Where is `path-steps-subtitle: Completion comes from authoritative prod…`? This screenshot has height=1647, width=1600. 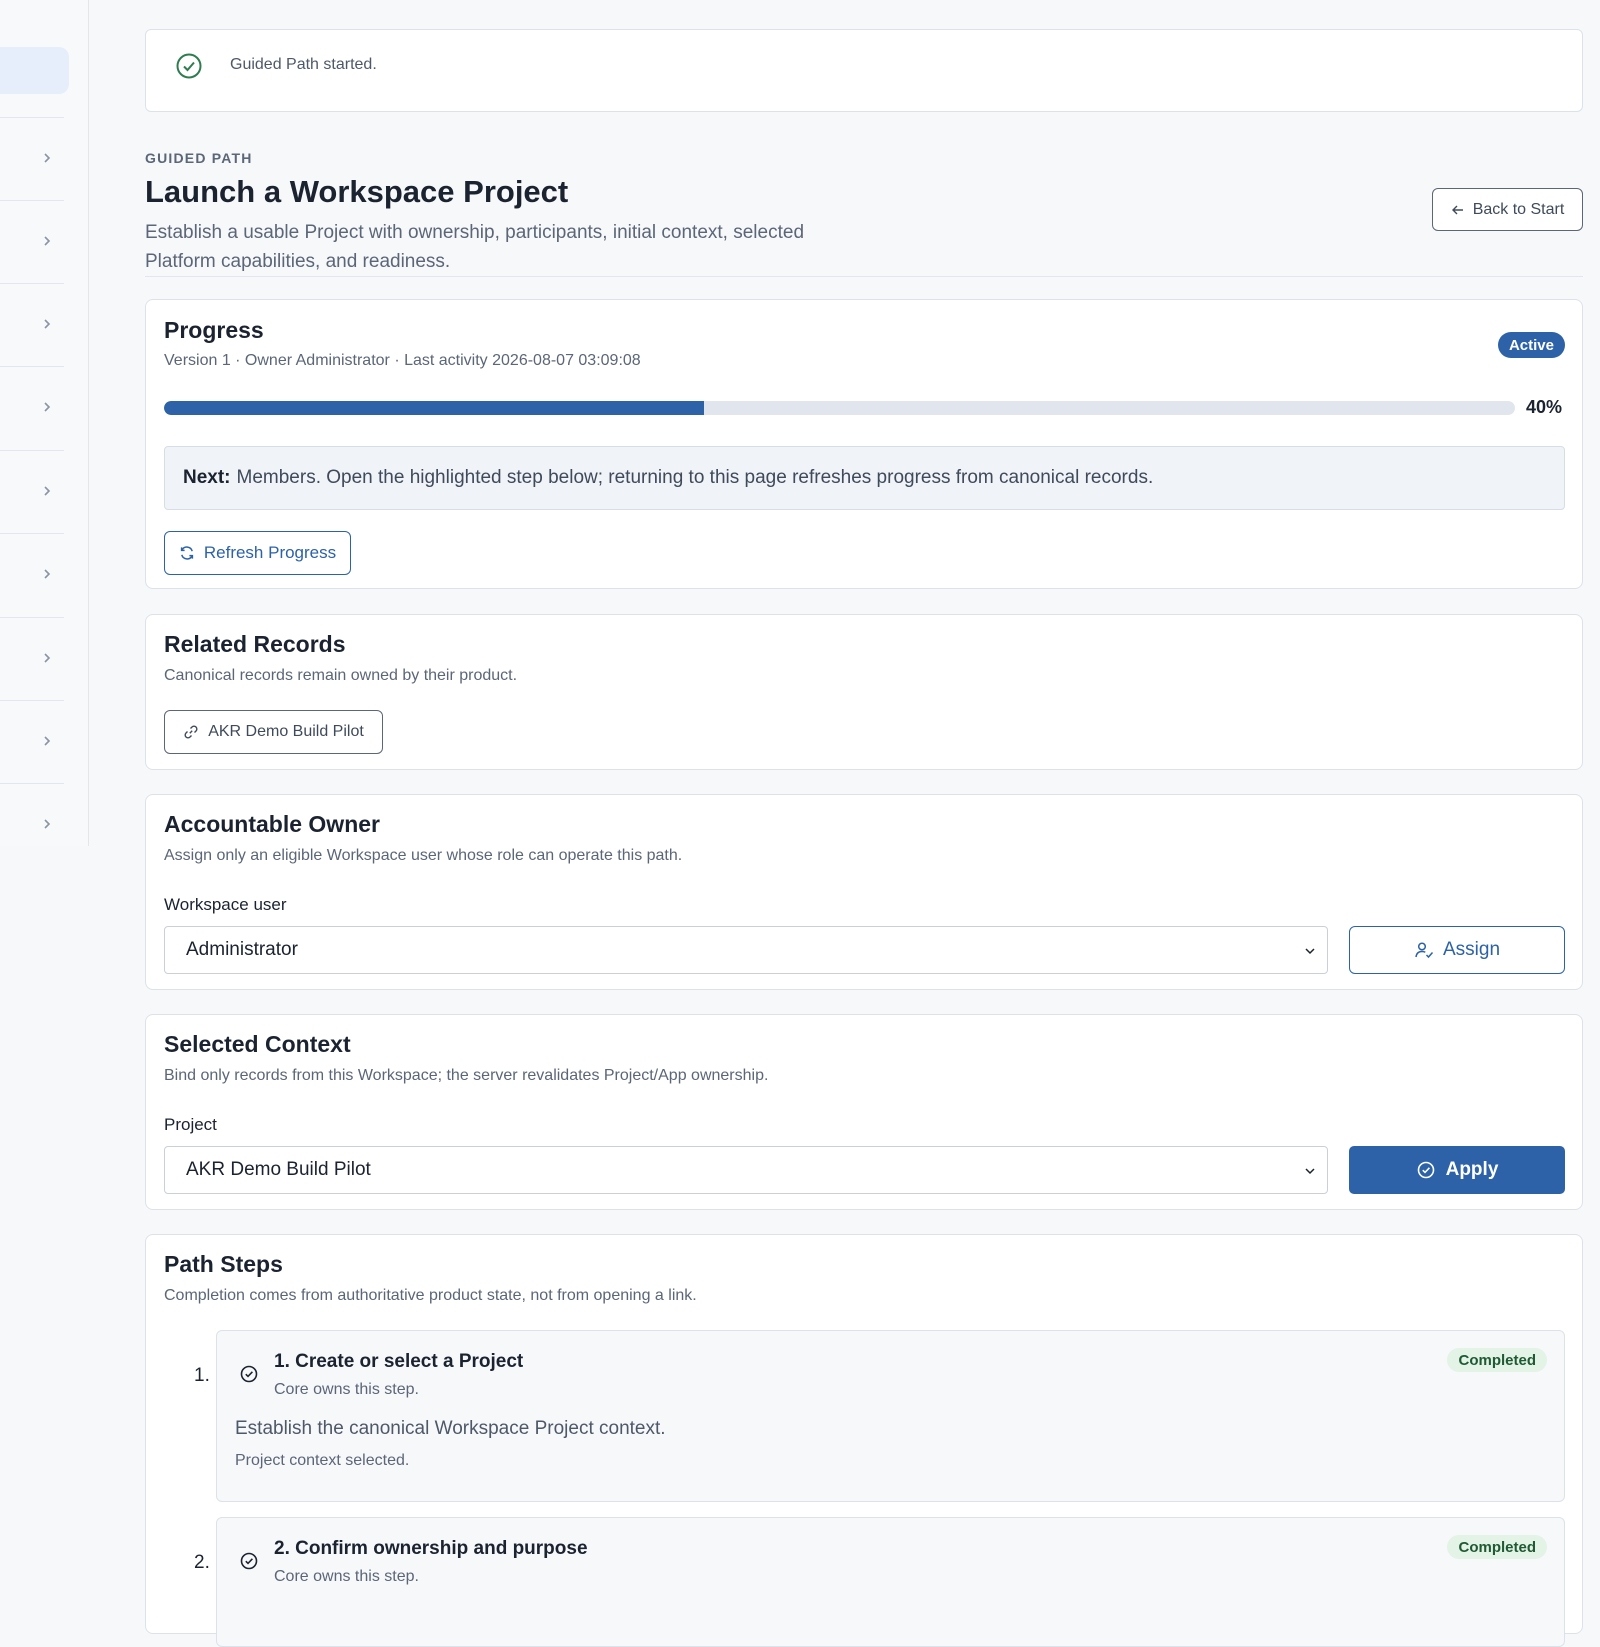
path-steps-subtitle: Completion comes from authoritative prod… is located at coordinates (430, 1295).